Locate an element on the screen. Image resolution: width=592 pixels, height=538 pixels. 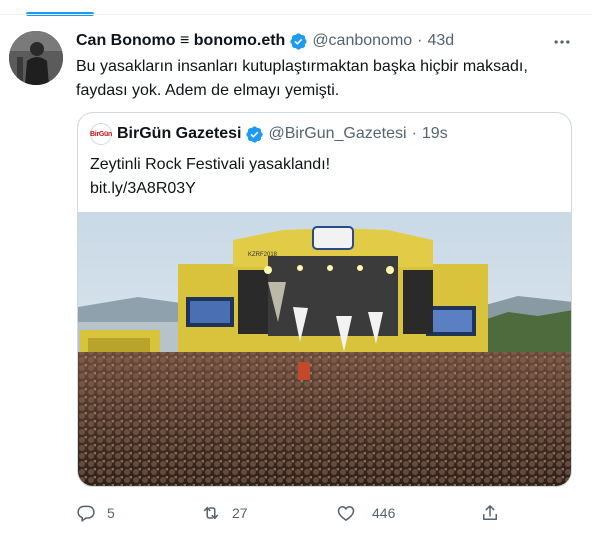
stage-banner-text: KZRF2018 is located at coordinates (263, 255).